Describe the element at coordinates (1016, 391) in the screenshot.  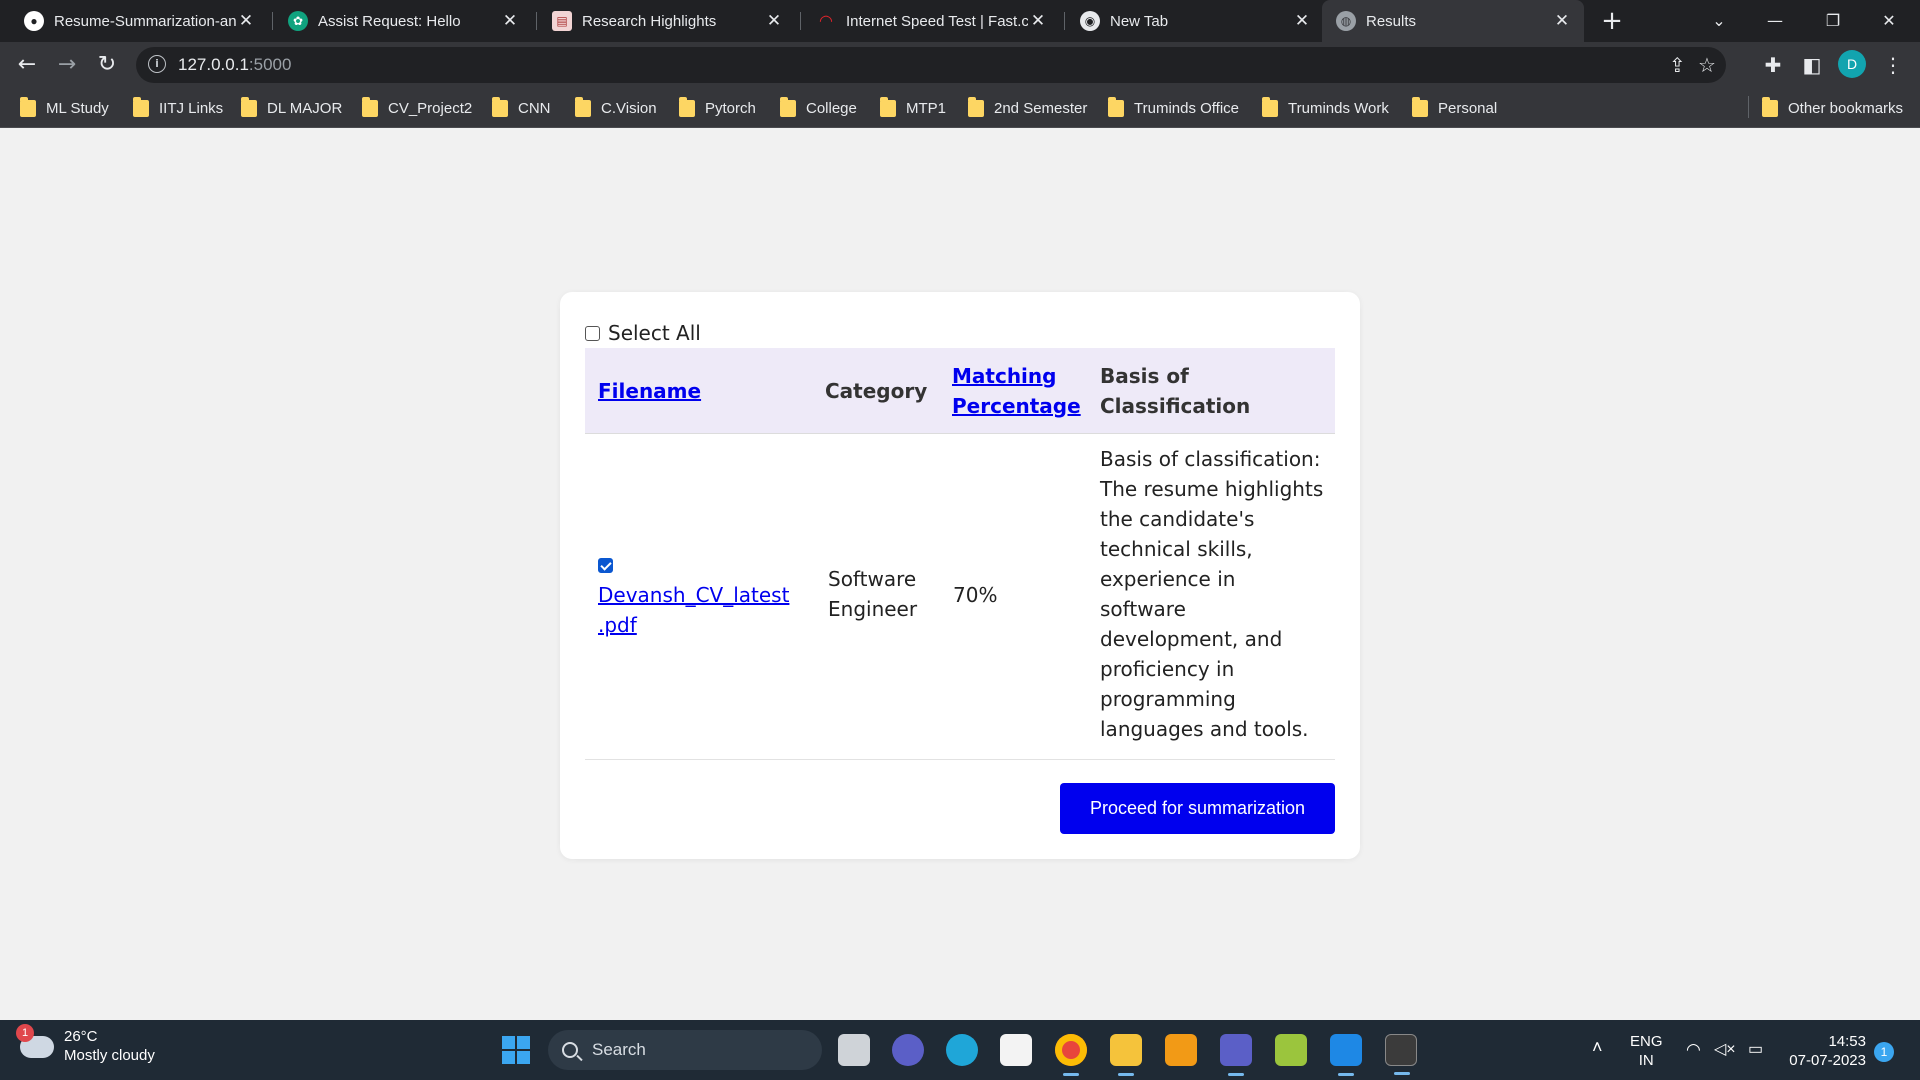
I see `column-matching-sort-link: Matching Percentage` at that location.